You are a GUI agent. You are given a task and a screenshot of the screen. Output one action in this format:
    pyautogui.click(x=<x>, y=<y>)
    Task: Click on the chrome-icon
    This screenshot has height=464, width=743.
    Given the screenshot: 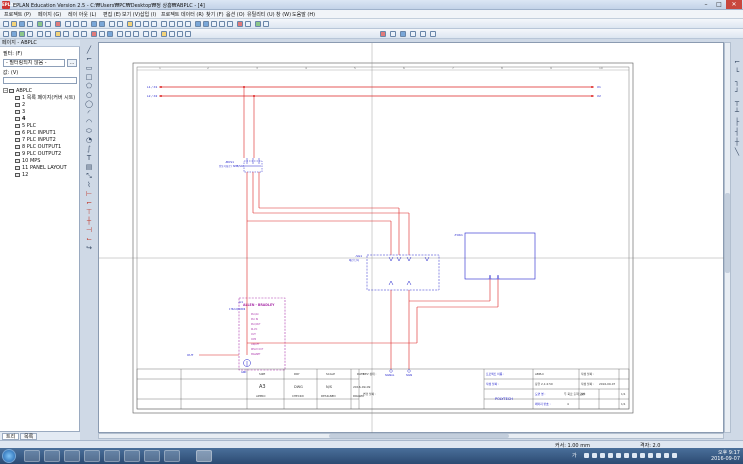 What is the action you would take?
    pyautogui.click(x=92, y=456)
    